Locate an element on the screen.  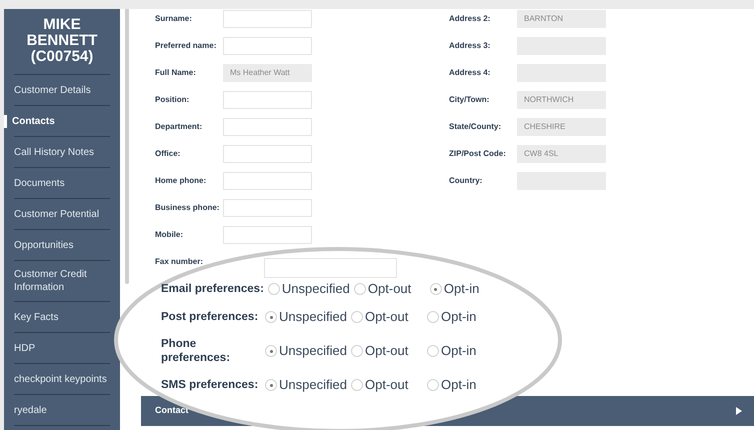
field-label: Preferred name: is located at coordinates (186, 46).